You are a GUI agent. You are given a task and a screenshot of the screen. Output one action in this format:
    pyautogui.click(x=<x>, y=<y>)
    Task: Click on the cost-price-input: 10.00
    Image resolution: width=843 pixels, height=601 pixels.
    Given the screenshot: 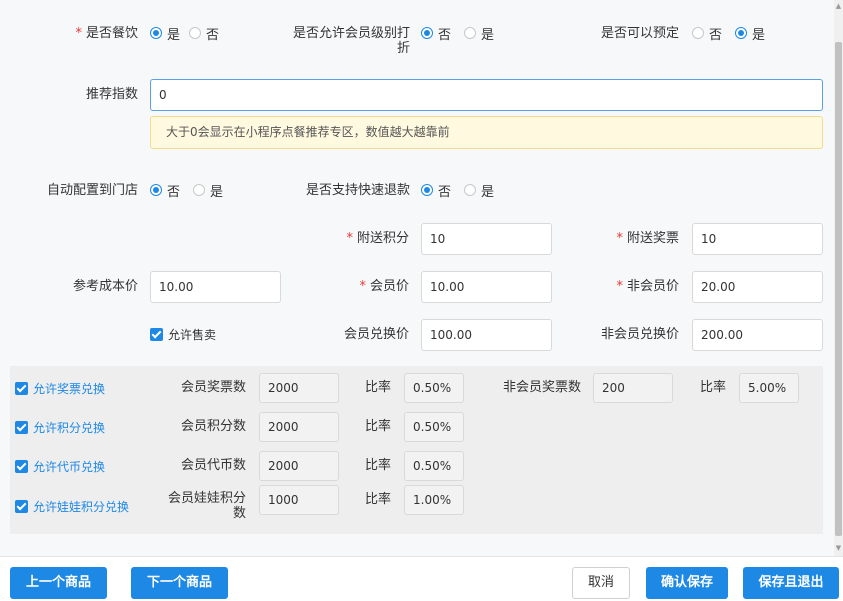 What is the action you would take?
    pyautogui.click(x=215, y=287)
    